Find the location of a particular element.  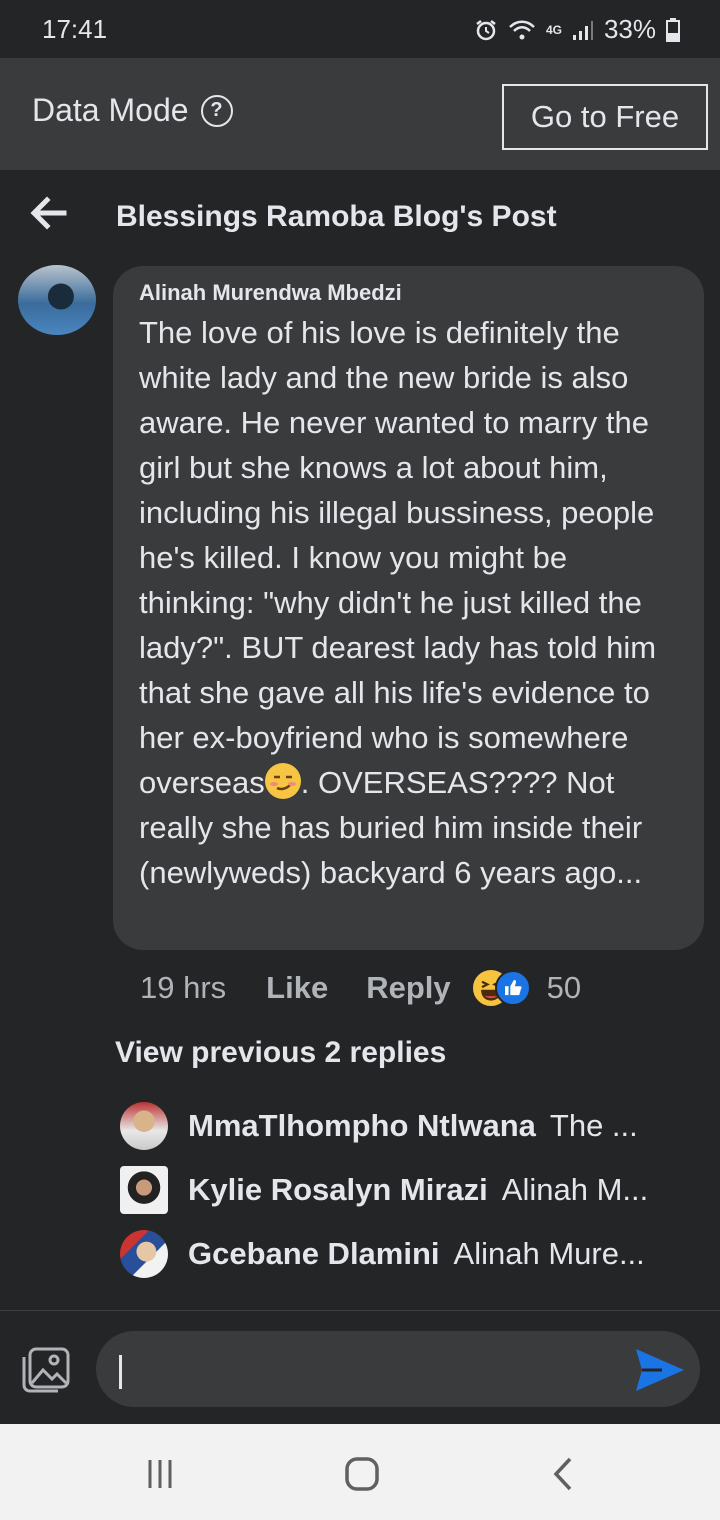

comment-composer is located at coordinates (360, 1367).